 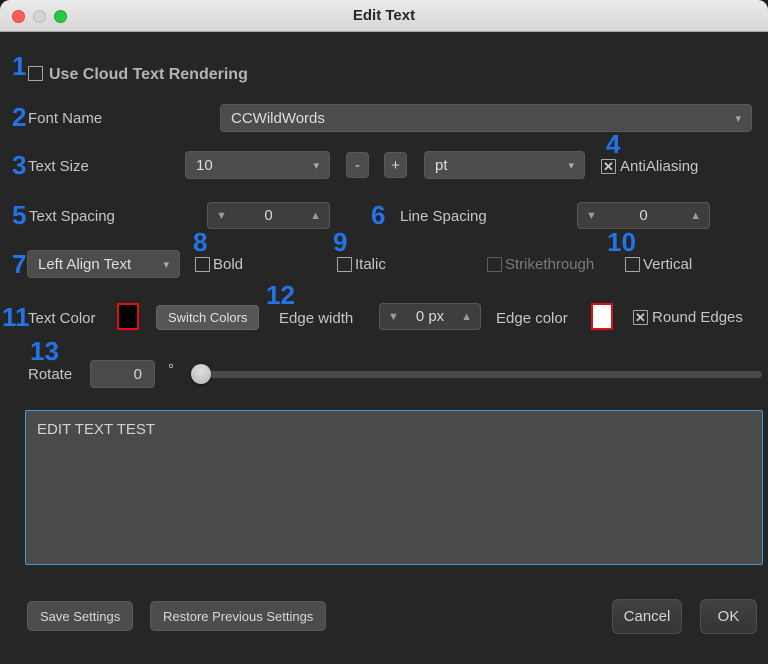 I want to click on font-name-dropdown: CCWildWords ▾, so click(x=486, y=118).